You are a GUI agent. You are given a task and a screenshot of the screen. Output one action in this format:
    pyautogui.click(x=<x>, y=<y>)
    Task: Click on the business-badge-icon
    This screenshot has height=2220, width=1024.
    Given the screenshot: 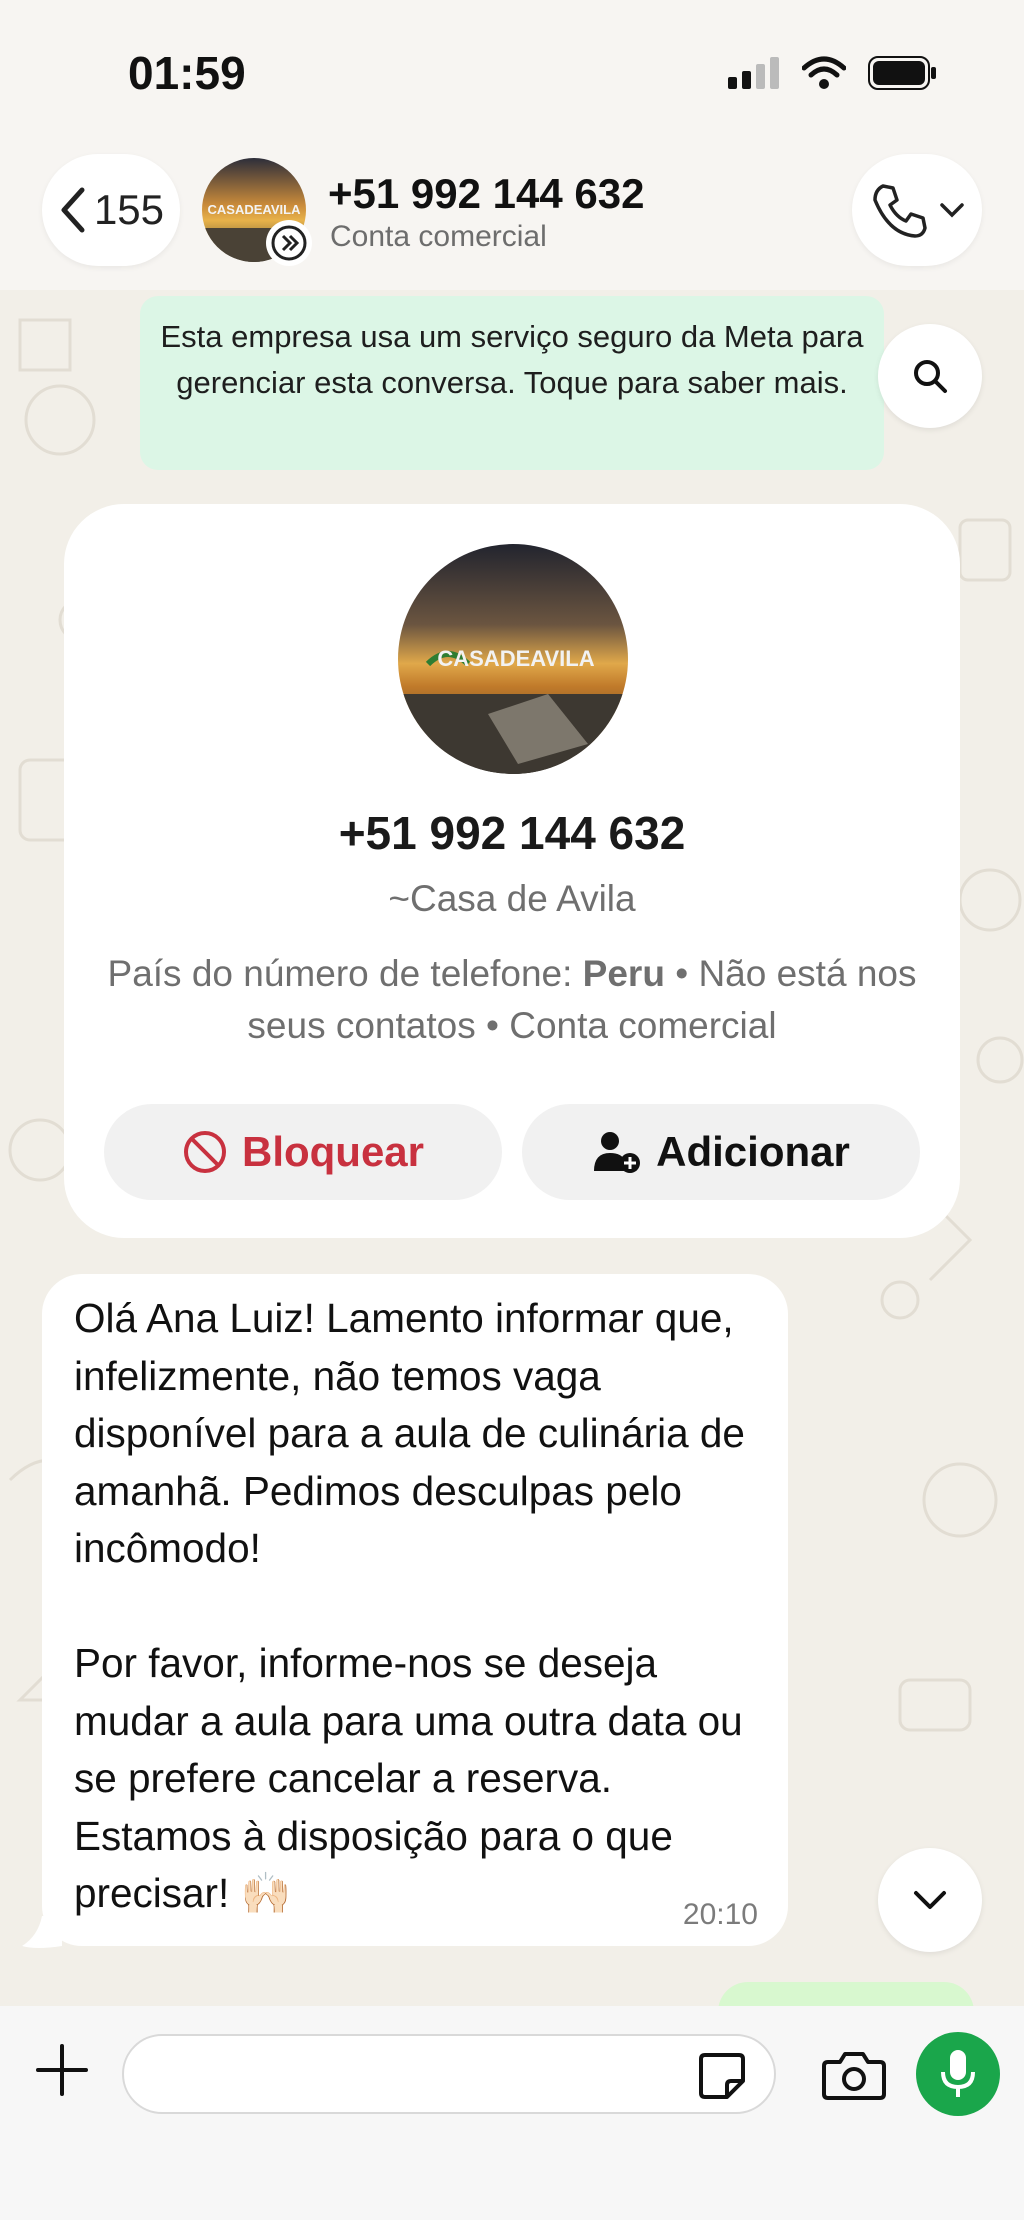 What is the action you would take?
    pyautogui.click(x=289, y=243)
    